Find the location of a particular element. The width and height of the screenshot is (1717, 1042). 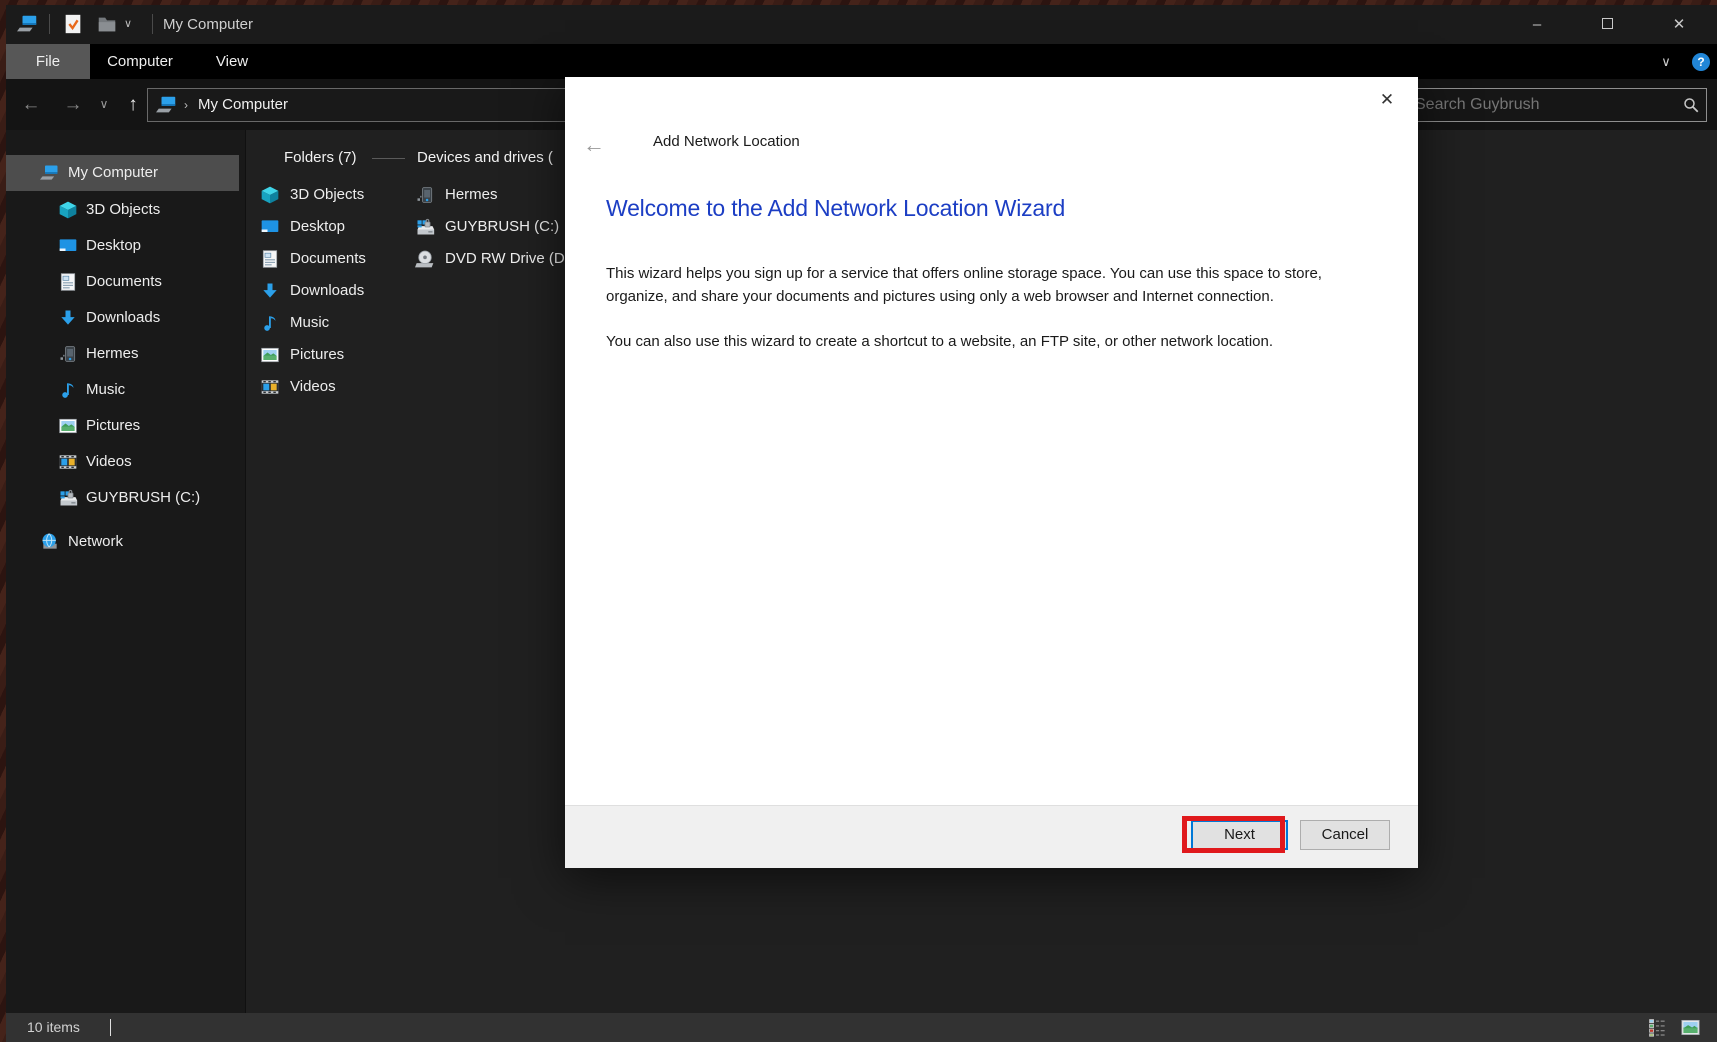

minimize-button: – is located at coordinates (1537, 24).